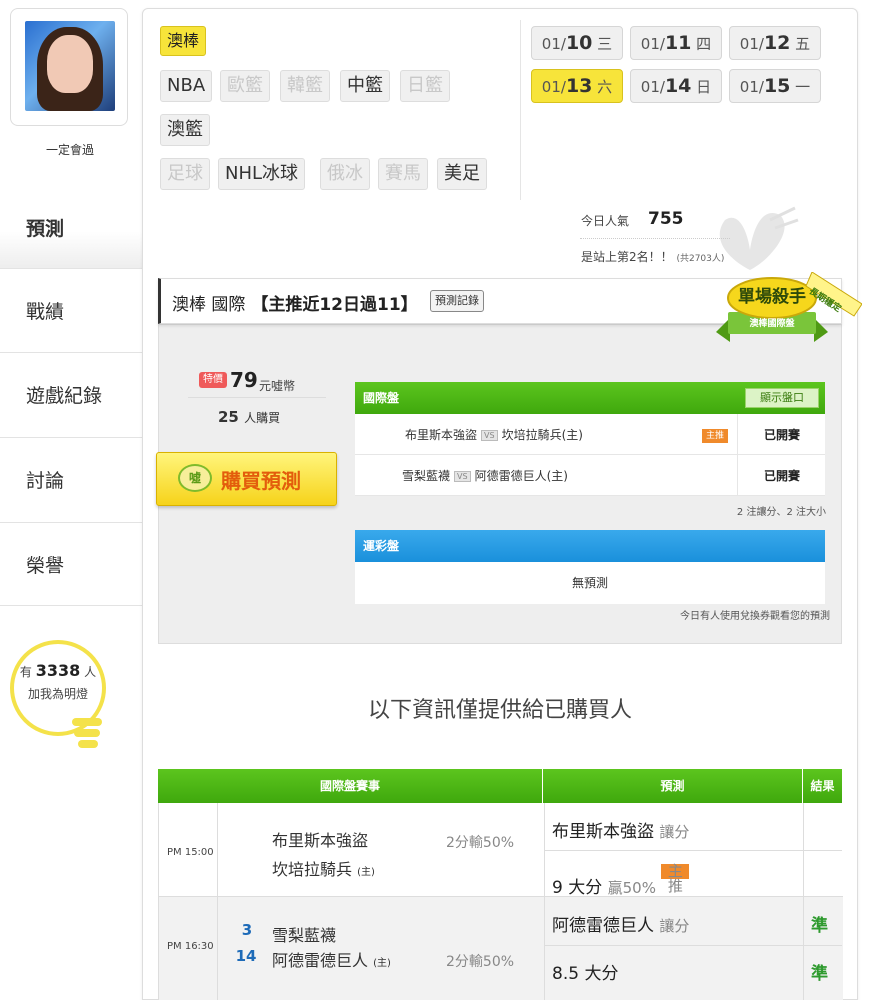  What do you see at coordinates (185, 130) in the screenshot?
I see `category-aus-basketball: 澳籃` at bounding box center [185, 130].